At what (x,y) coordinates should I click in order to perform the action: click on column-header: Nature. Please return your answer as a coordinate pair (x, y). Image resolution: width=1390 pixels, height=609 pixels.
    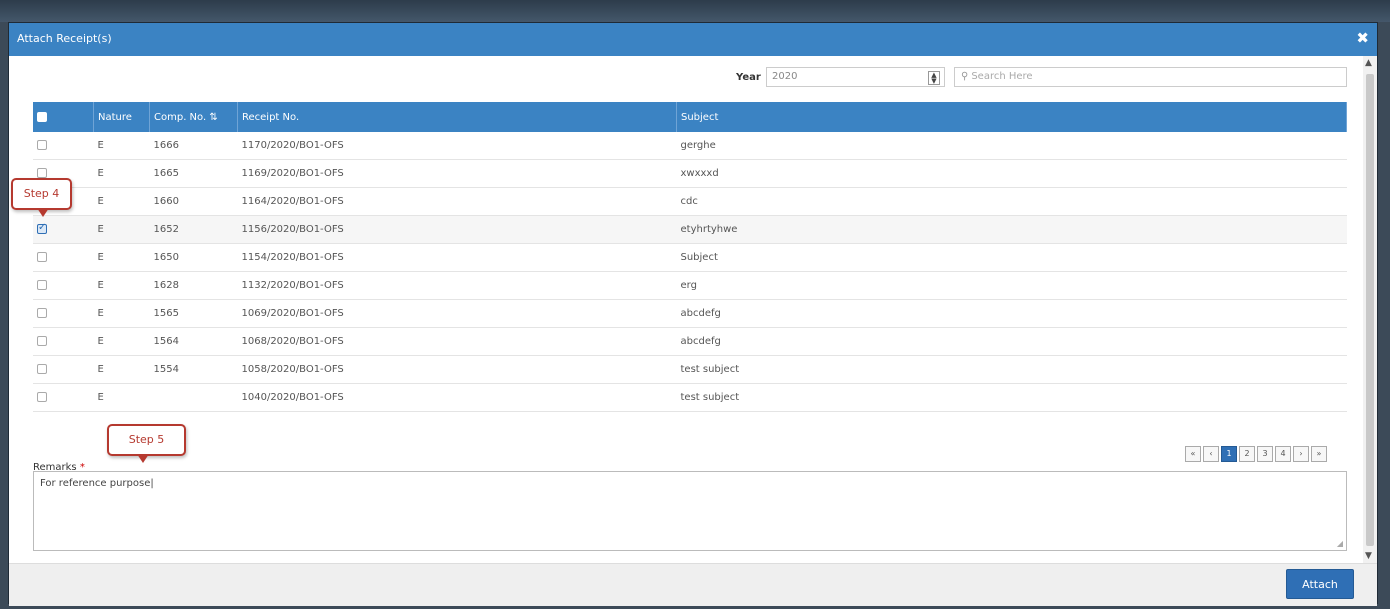
    Looking at the image, I should click on (121, 117).